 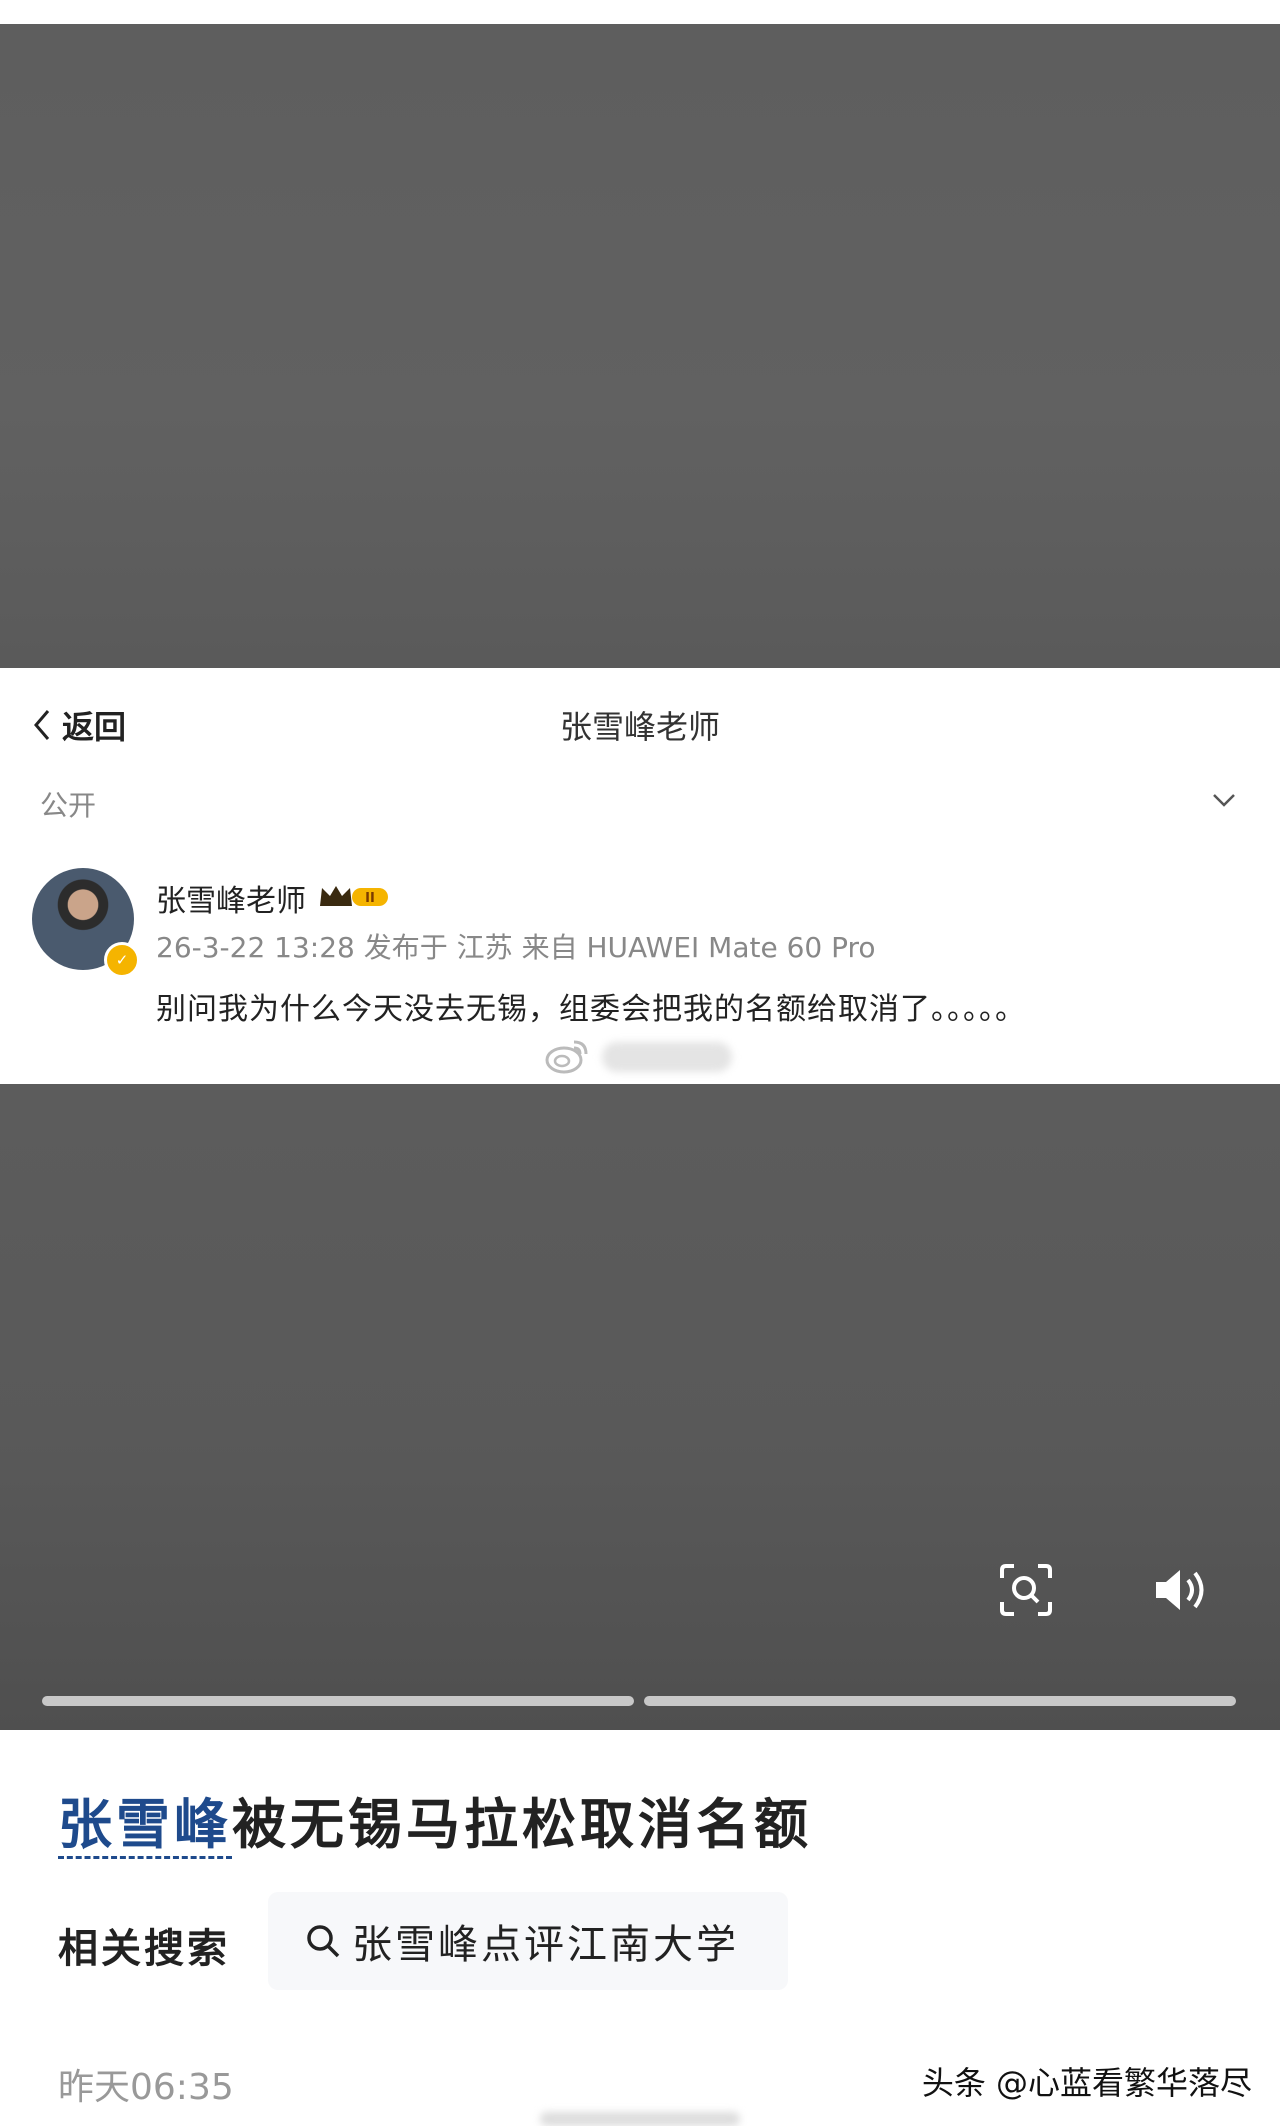 I want to click on related-search-label: 相关搜索, so click(x=144, y=1948).